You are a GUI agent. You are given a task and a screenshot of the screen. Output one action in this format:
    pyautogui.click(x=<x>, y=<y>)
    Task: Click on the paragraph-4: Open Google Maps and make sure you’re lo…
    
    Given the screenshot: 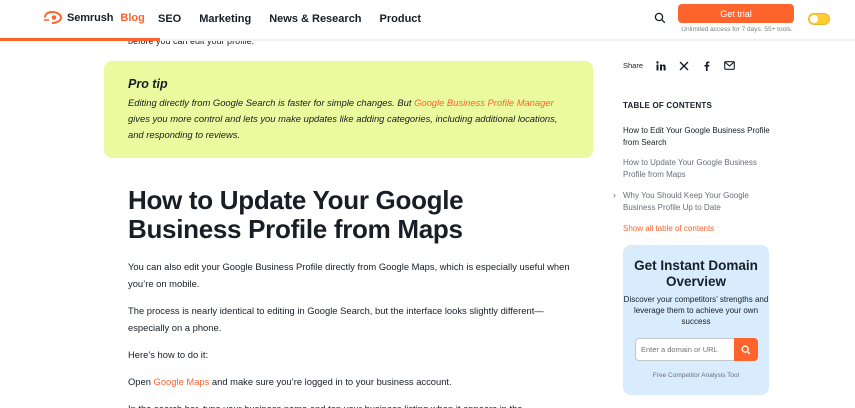 What is the action you would take?
    pyautogui.click(x=353, y=381)
    